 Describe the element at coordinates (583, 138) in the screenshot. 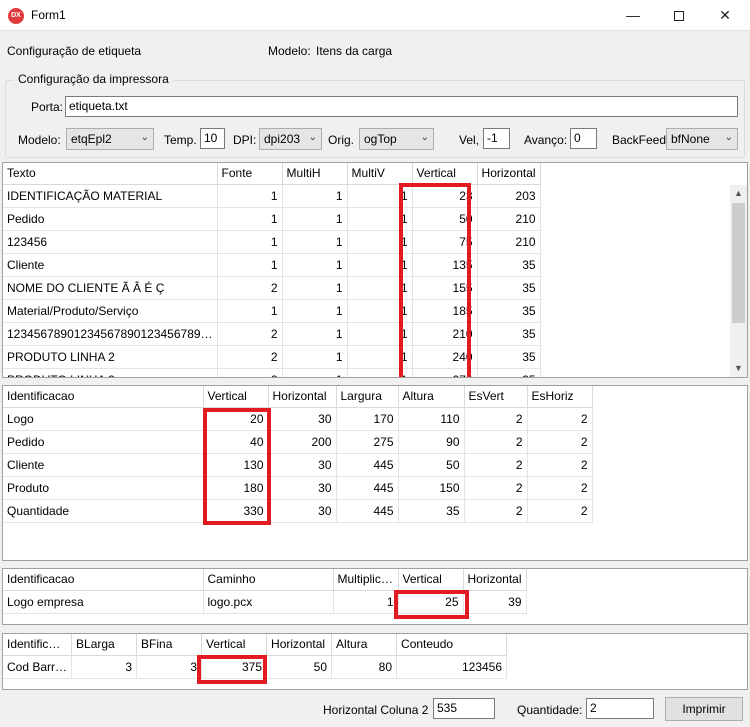

I see `avanco-input: 0` at that location.